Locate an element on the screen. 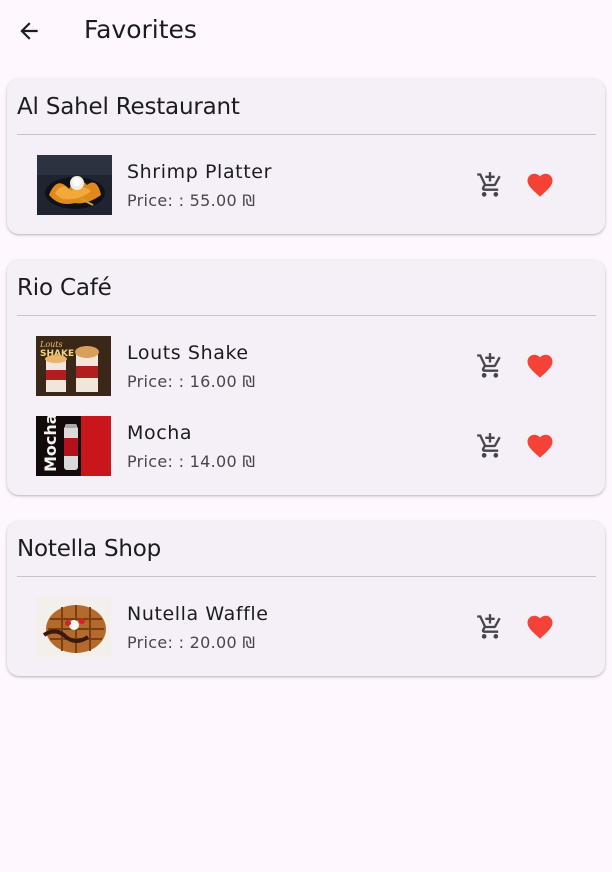 This screenshot has width=612, height=872. page-title: Favorites is located at coordinates (140, 29).